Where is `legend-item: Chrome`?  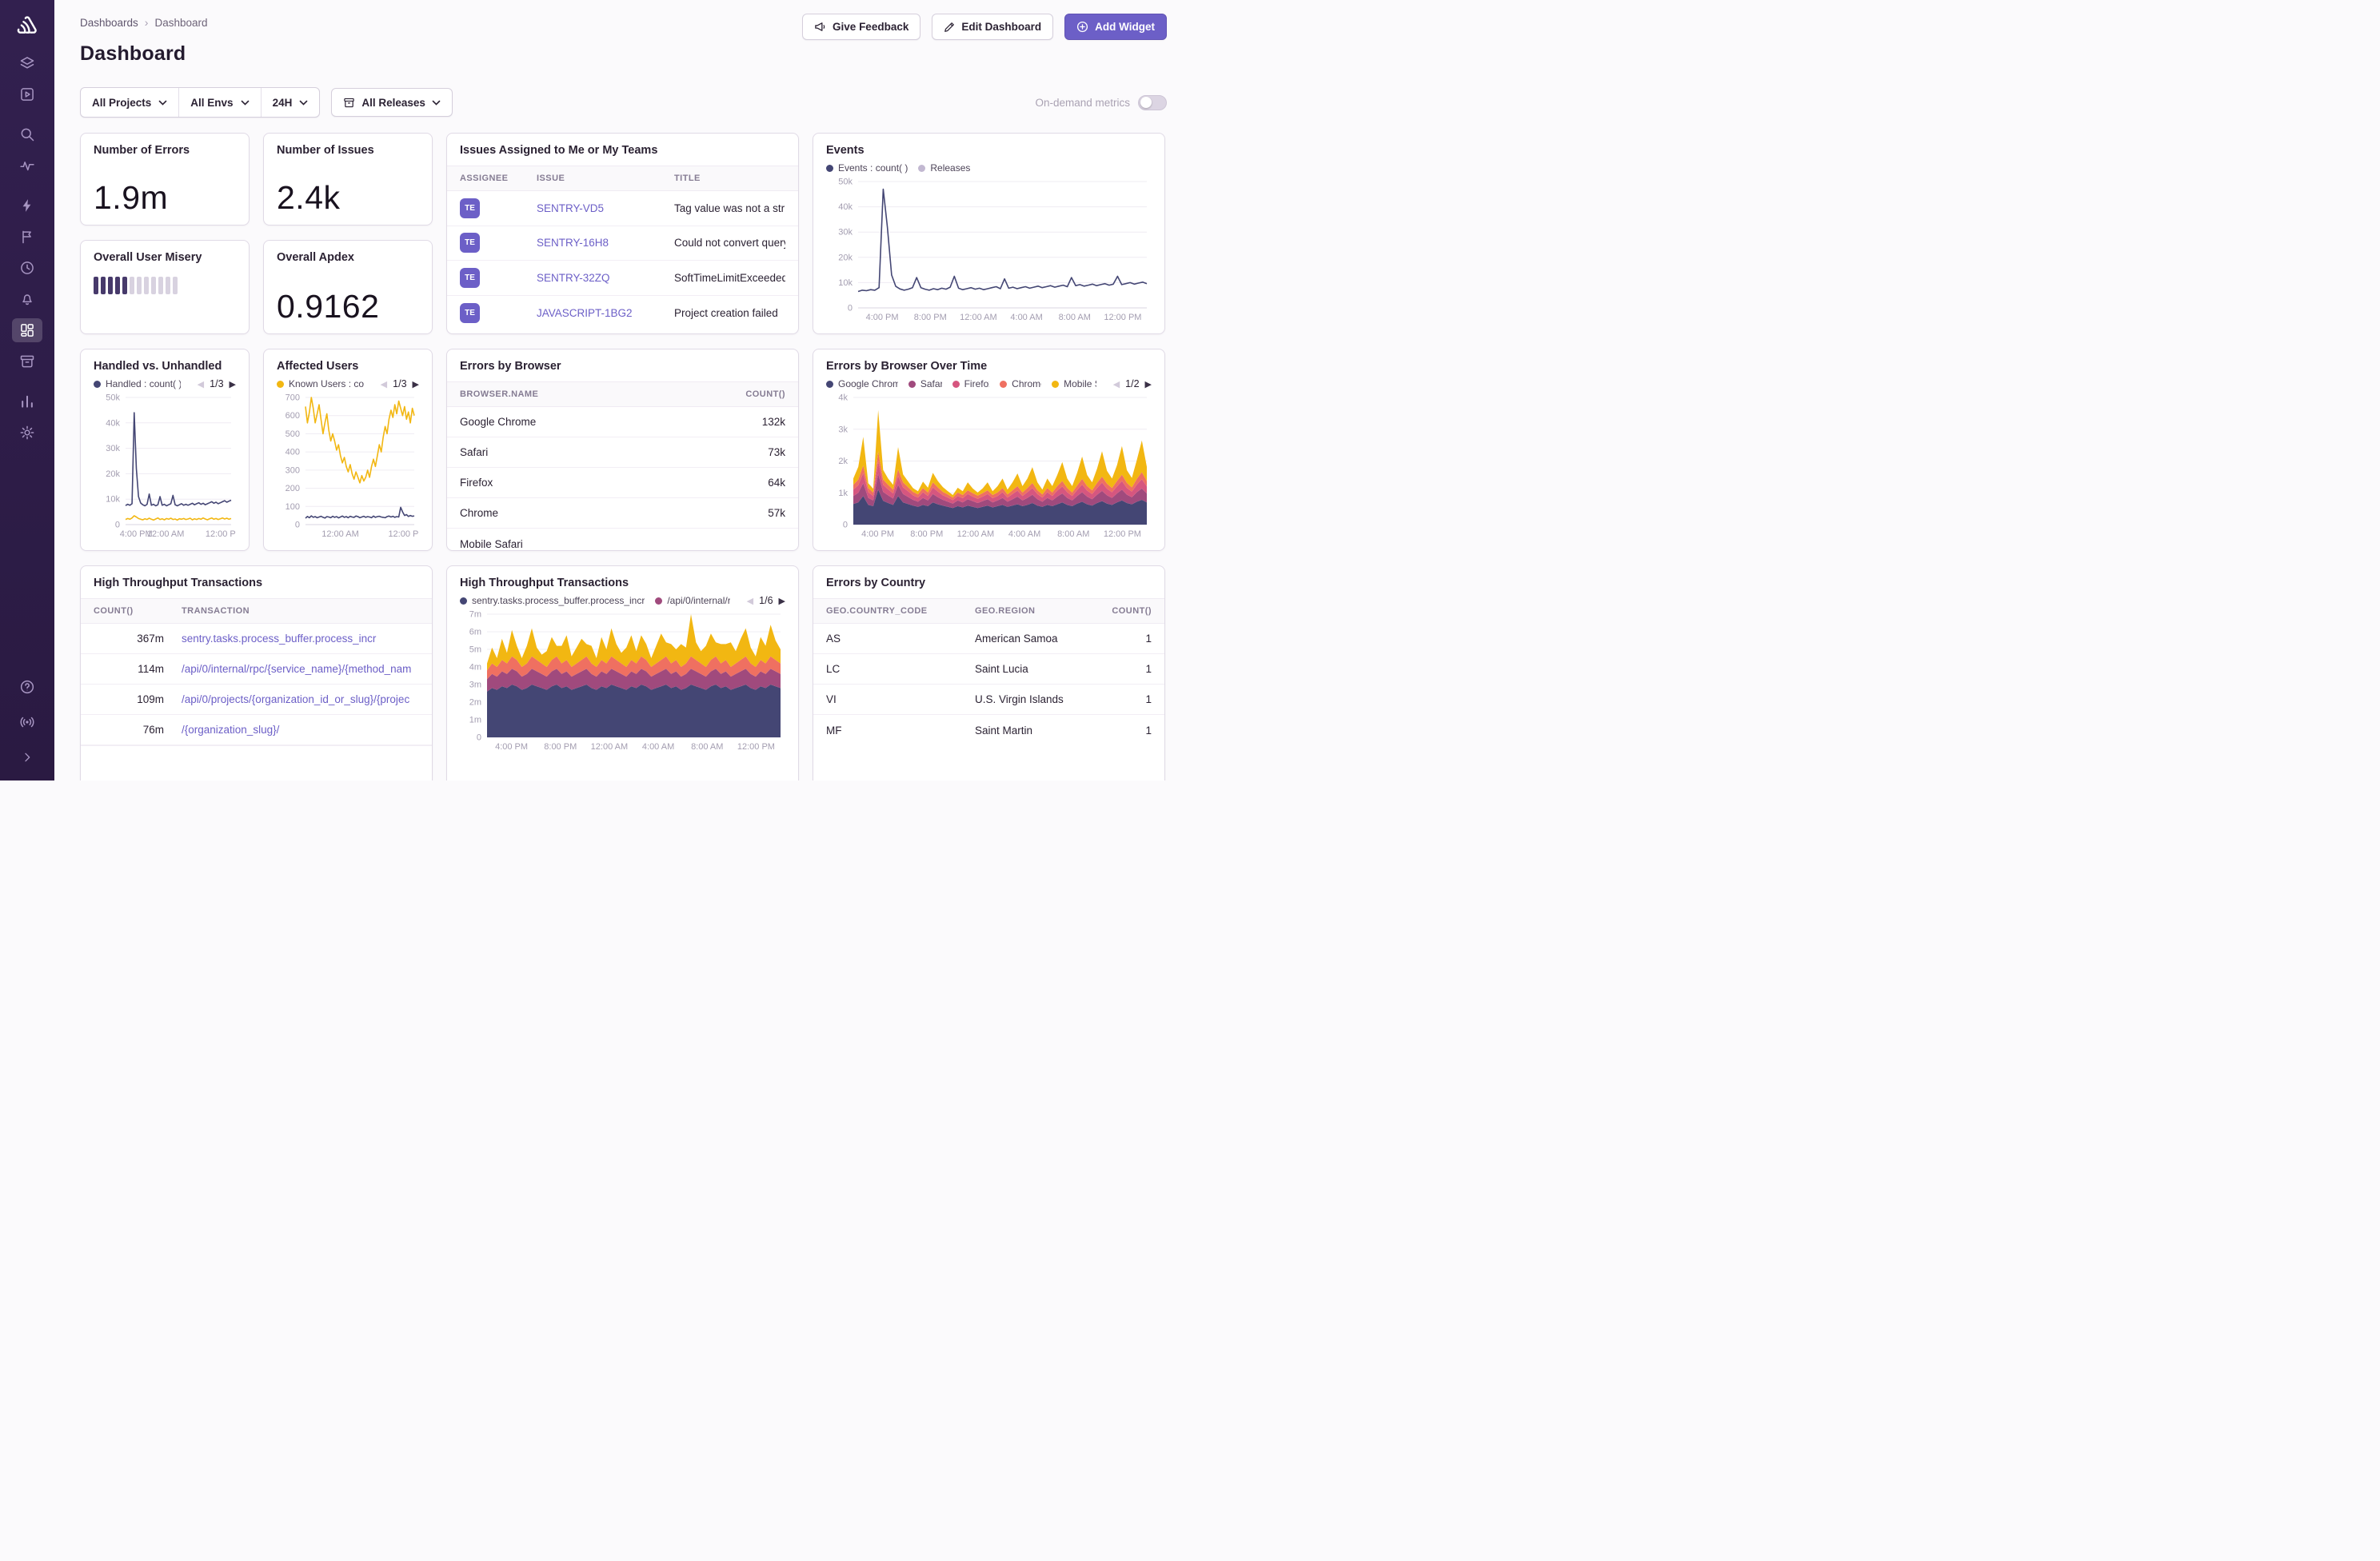
legend-item: Chrome is located at coordinates (1020, 383).